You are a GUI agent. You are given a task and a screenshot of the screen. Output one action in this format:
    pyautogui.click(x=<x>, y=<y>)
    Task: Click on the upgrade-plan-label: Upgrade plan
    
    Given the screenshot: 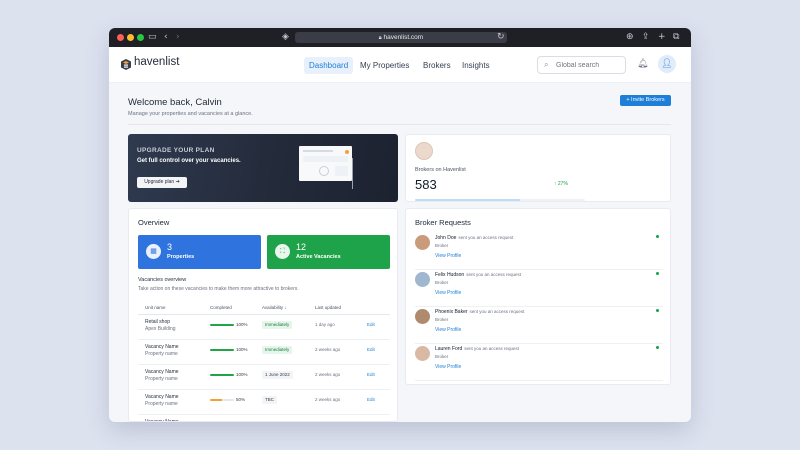 What is the action you would take?
    pyautogui.click(x=159, y=182)
    